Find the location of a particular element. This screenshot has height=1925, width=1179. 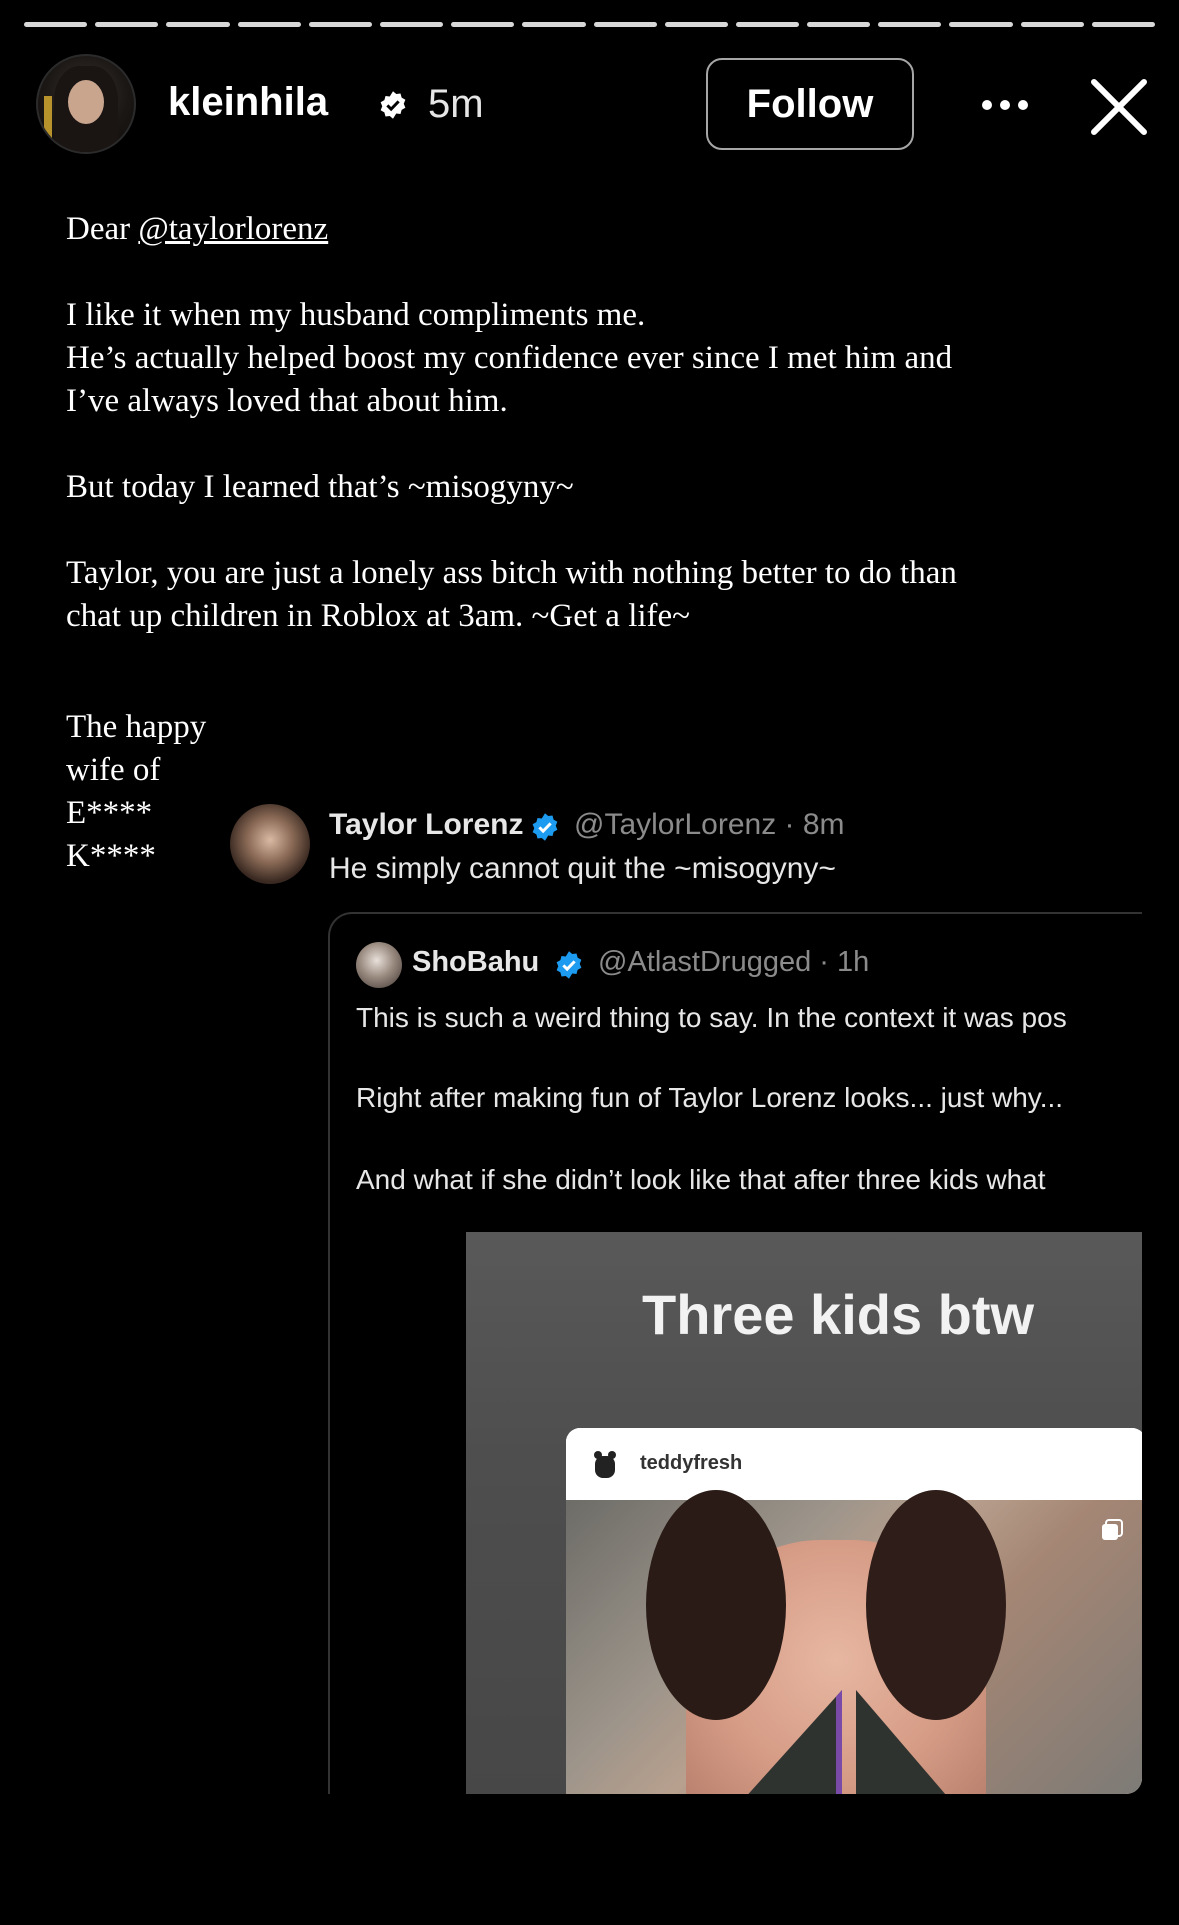

follow-button: Follow is located at coordinates (810, 104).